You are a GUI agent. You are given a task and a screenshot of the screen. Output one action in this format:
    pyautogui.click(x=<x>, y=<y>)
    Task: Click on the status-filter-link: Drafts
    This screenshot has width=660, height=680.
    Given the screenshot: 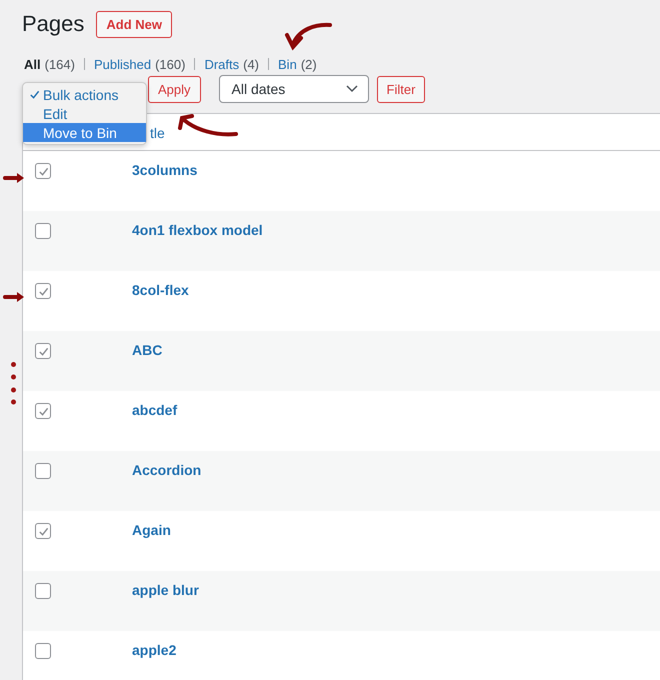 What is the action you would take?
    pyautogui.click(x=222, y=64)
    